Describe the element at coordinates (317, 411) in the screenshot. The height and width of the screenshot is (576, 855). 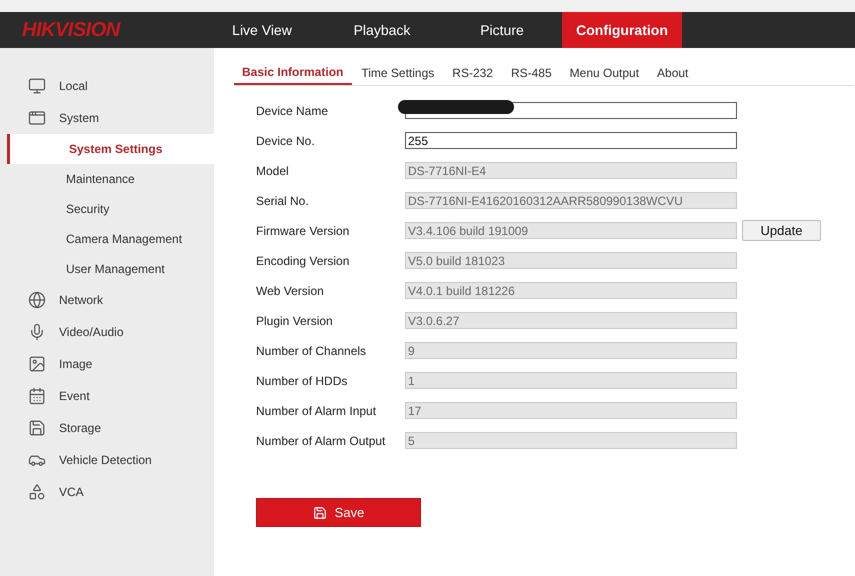
I see `field-label: Number of Alarm Input` at that location.